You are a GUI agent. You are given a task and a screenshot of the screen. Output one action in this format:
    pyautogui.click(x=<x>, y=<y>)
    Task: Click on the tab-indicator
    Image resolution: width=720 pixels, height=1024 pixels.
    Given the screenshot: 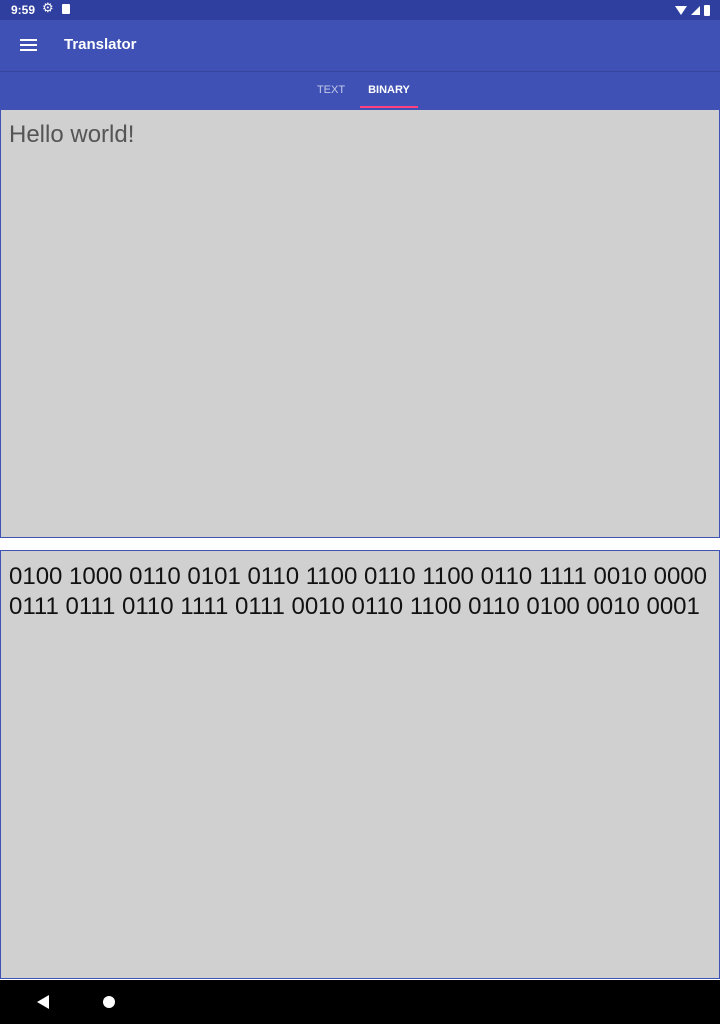 What is the action you would take?
    pyautogui.click(x=389, y=107)
    